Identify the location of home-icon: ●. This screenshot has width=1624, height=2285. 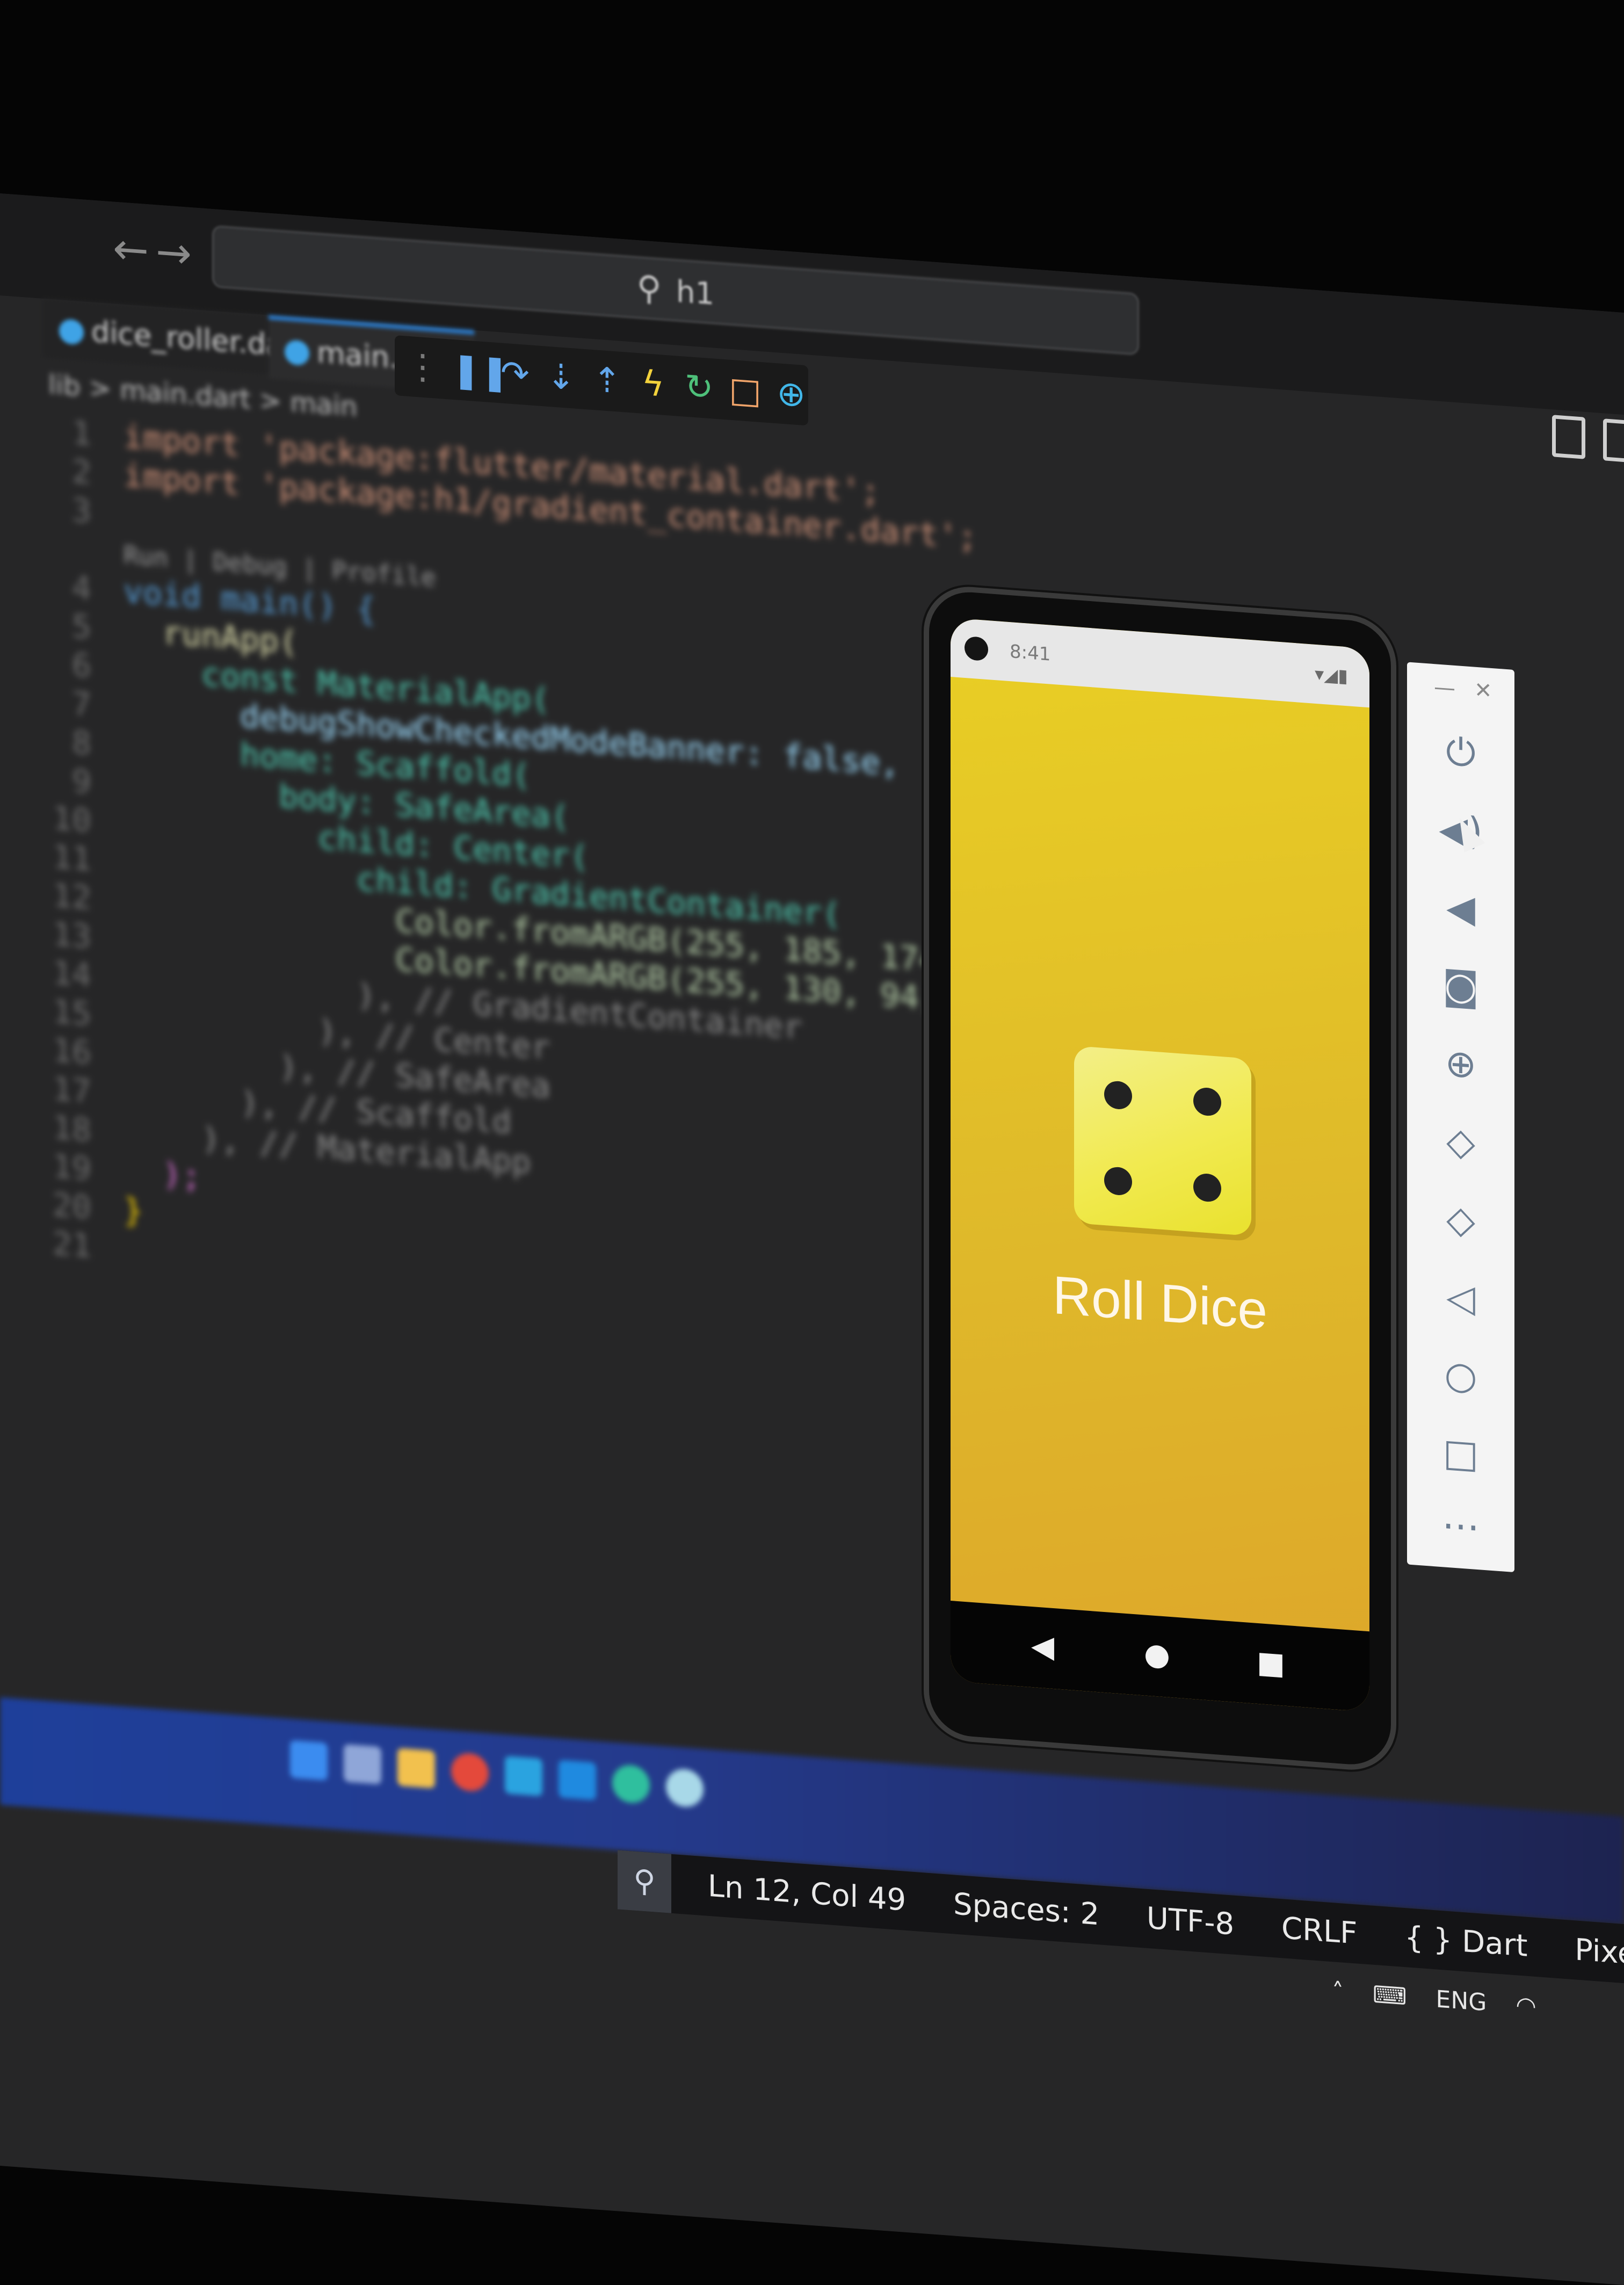
(1157, 1655).